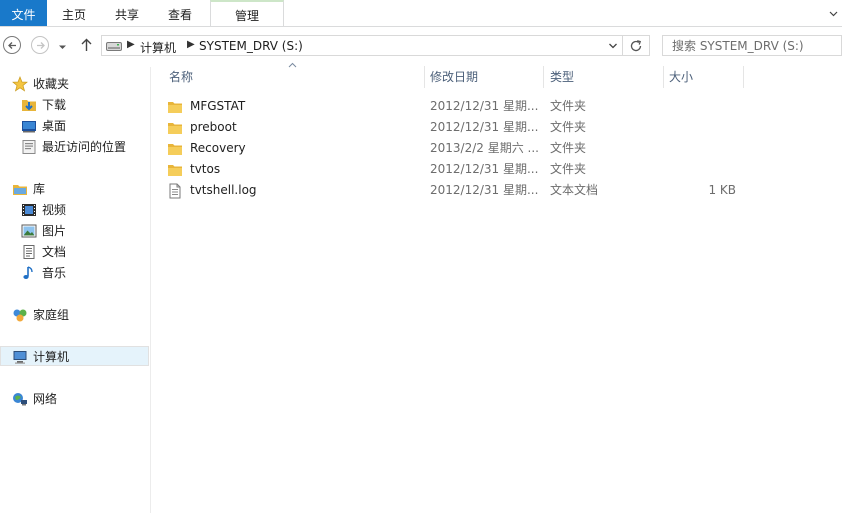 The image size is (842, 513). Describe the element at coordinates (29, 252) in the screenshot. I see `documents-icon` at that location.